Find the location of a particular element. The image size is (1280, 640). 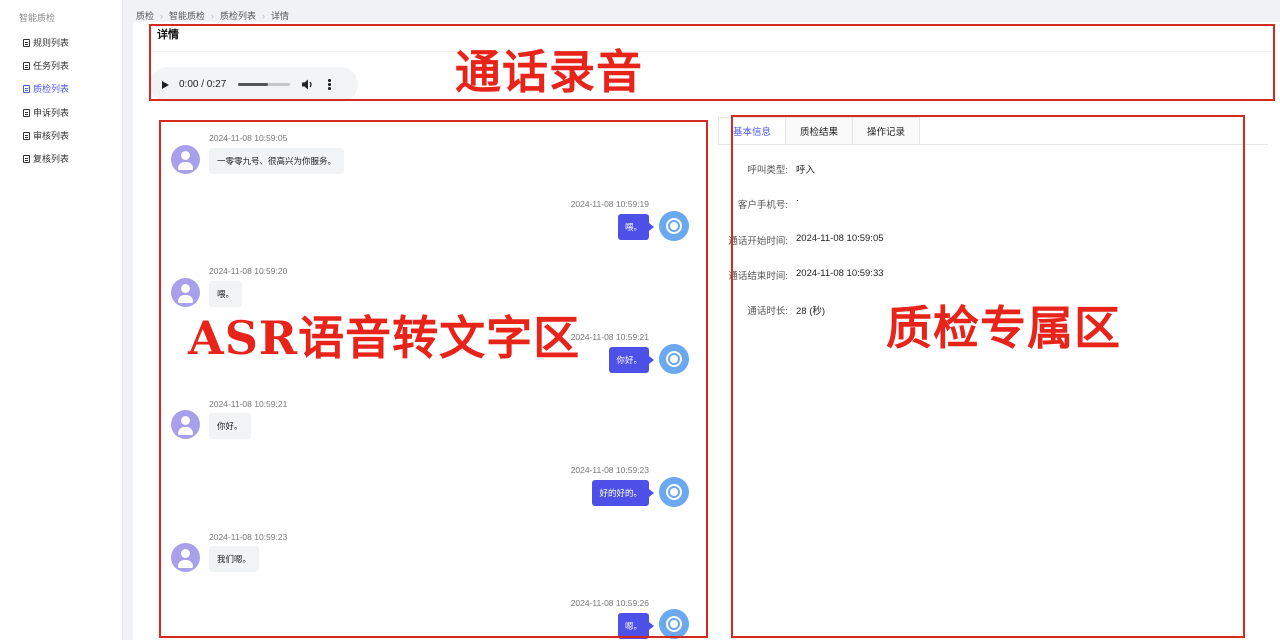

sidebar-item-label: 任务列表 is located at coordinates (51, 66).